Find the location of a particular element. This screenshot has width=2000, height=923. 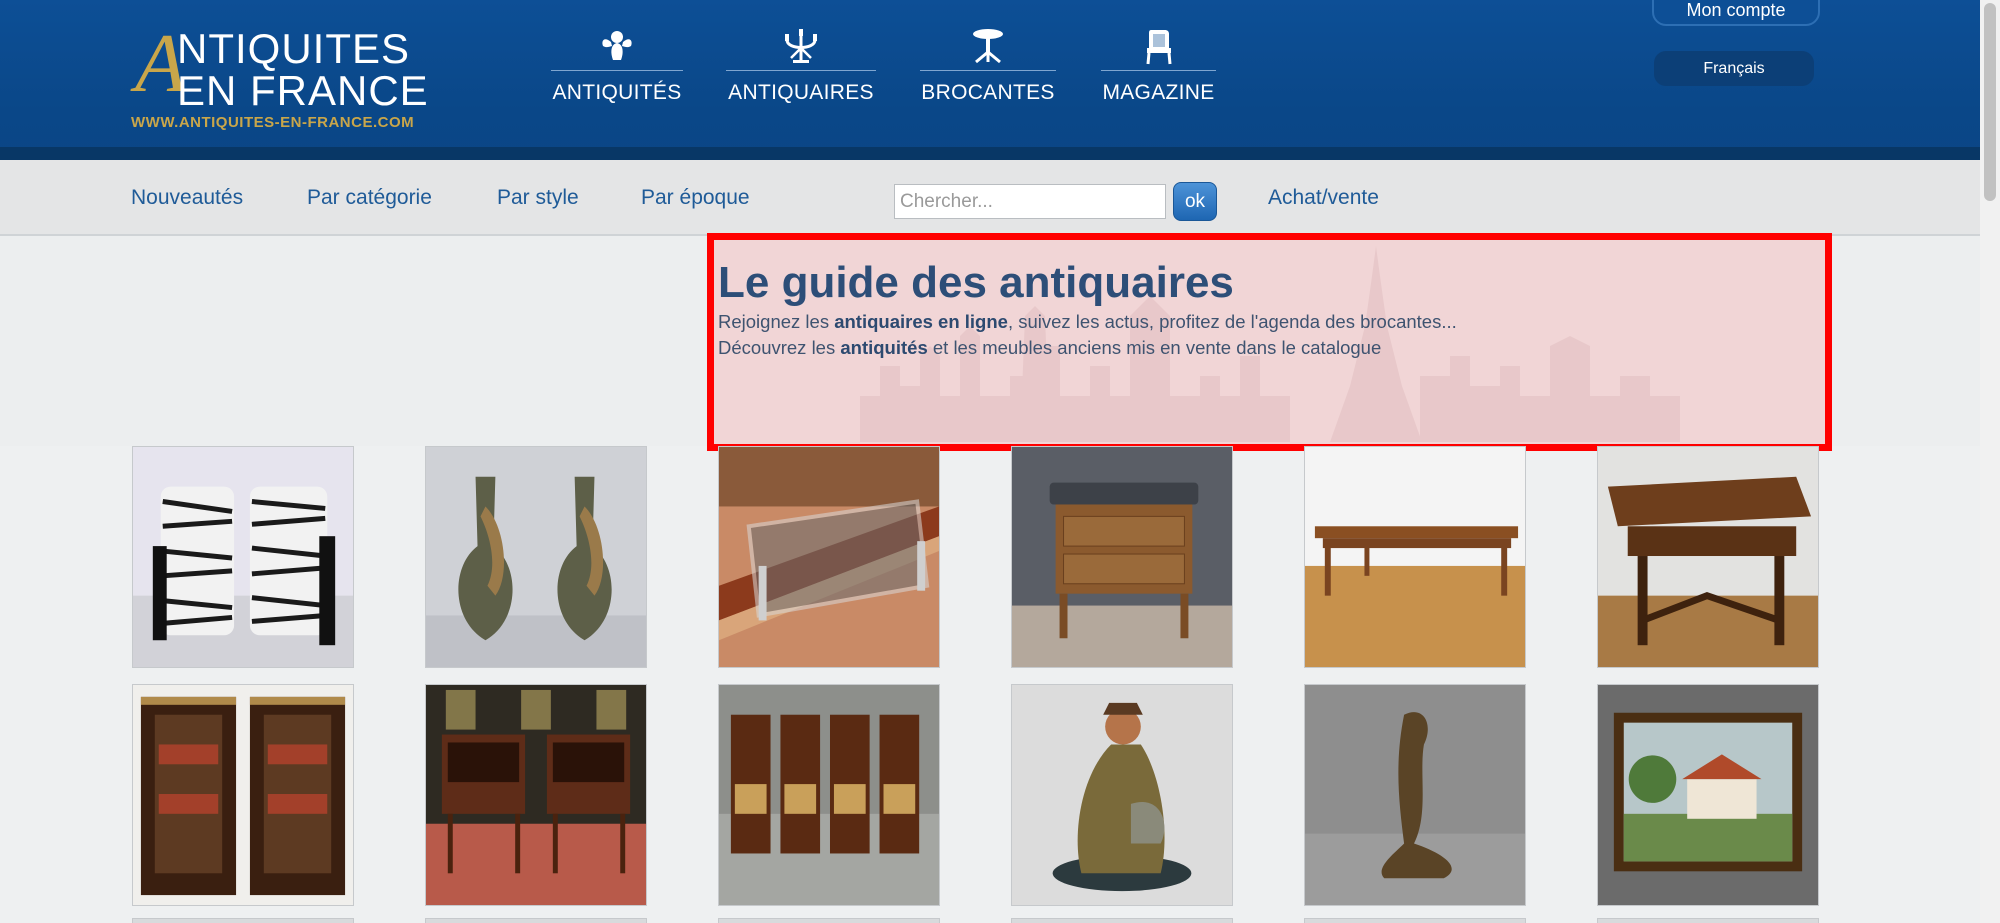

account-button: Mon compte is located at coordinates (1736, 13).